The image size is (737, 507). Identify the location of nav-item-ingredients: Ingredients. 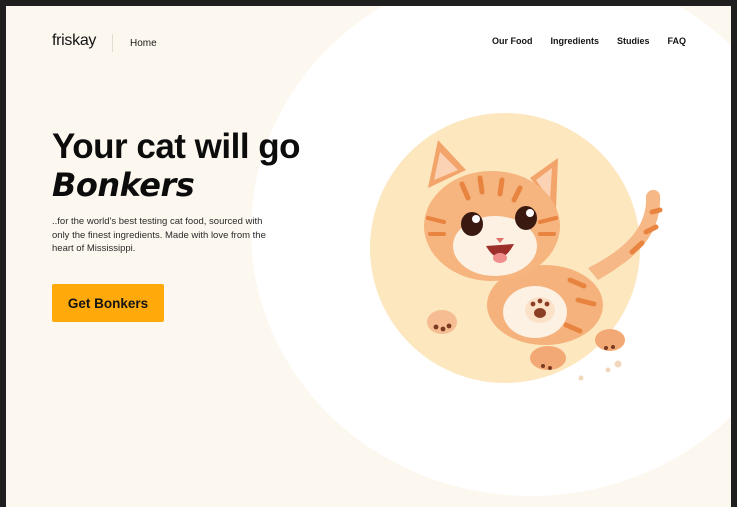
(574, 41).